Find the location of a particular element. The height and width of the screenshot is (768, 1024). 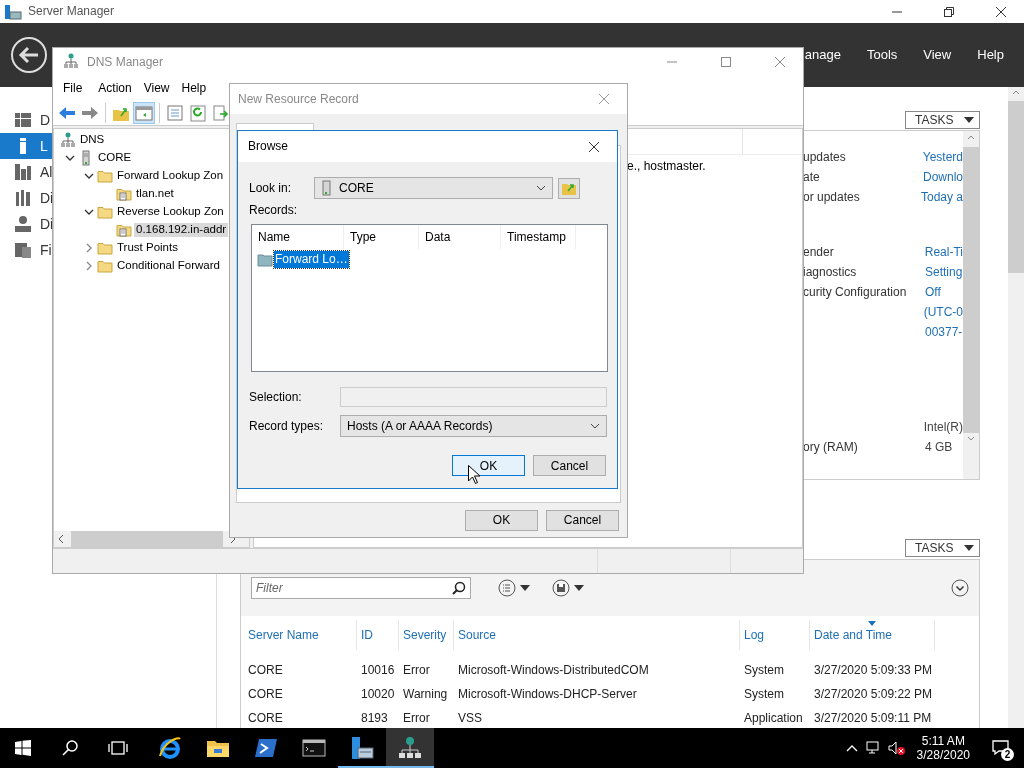

property-link: Setting is located at coordinates (944, 272).